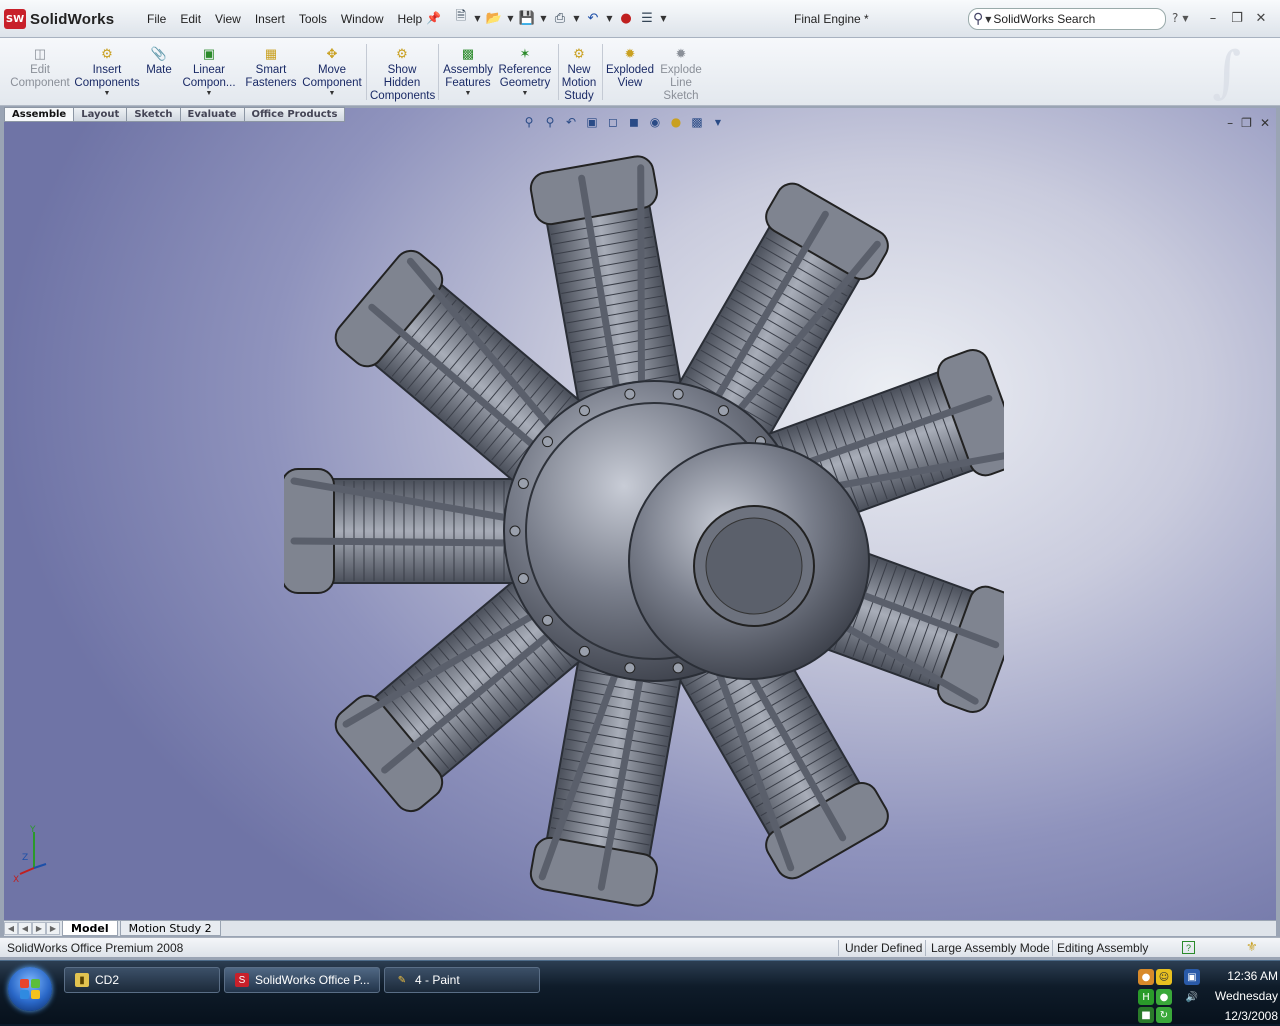 The image size is (1280, 1026). What do you see at coordinates (525, 94) in the screenshot?
I see `reference-geometry-dropdown-icon: ▼` at bounding box center [525, 94].